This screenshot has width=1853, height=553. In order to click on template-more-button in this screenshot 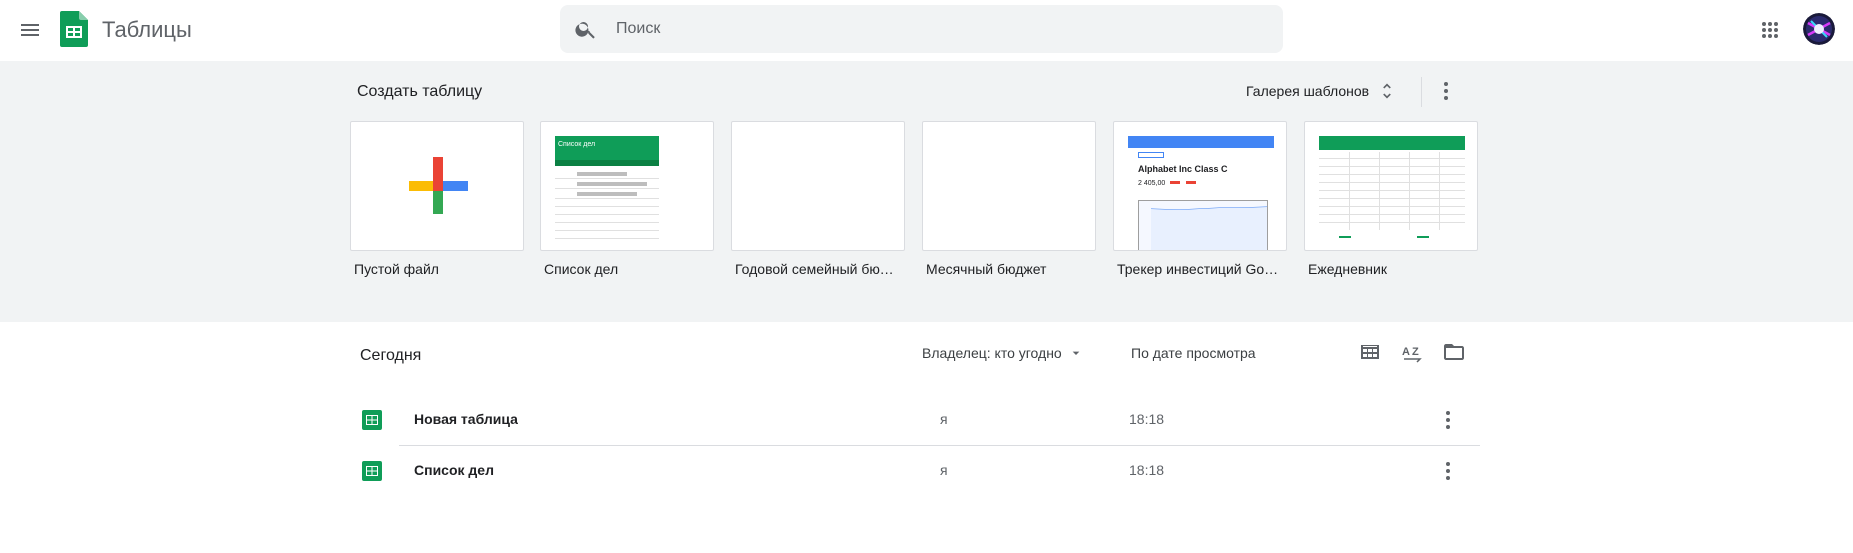, I will do `click(1446, 91)`.